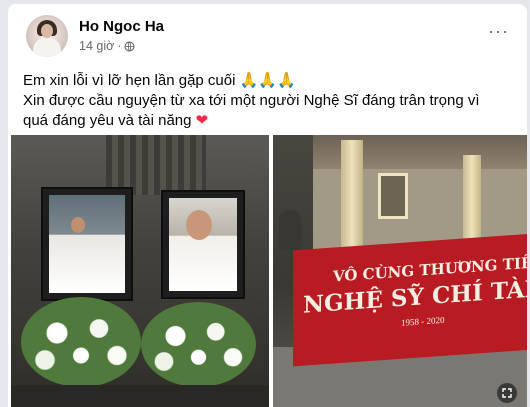 The height and width of the screenshot is (407, 530). Describe the element at coordinates (159, 80) in the screenshot. I see `post-text-line: Em xin lỗi vì lỡ hẹn lần gặp cuối 🙏🙏🙏` at that location.